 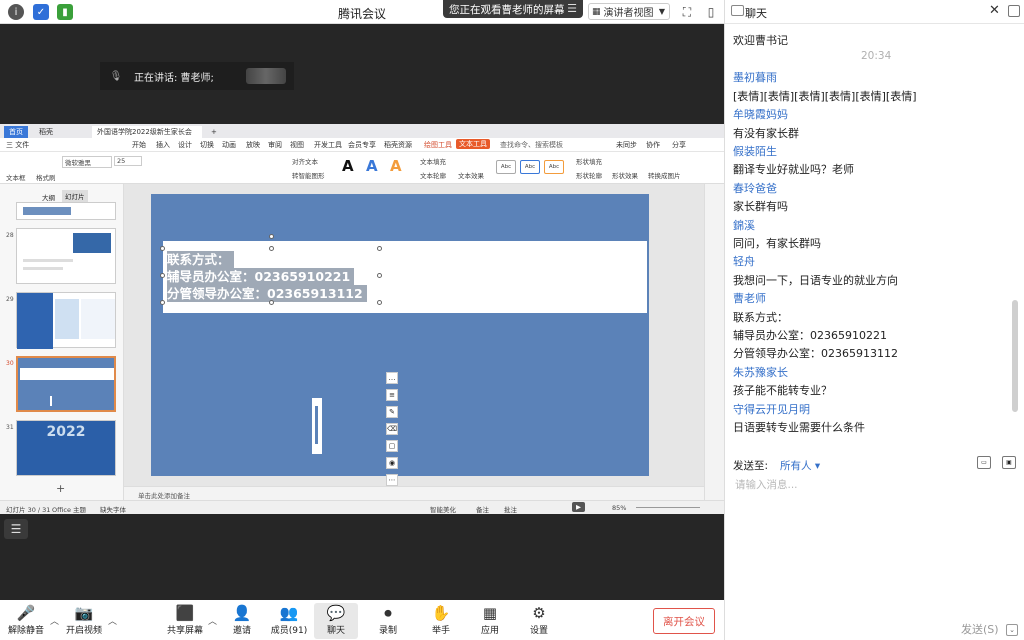 I want to click on slide-bar-shape, so click(x=317, y=426).